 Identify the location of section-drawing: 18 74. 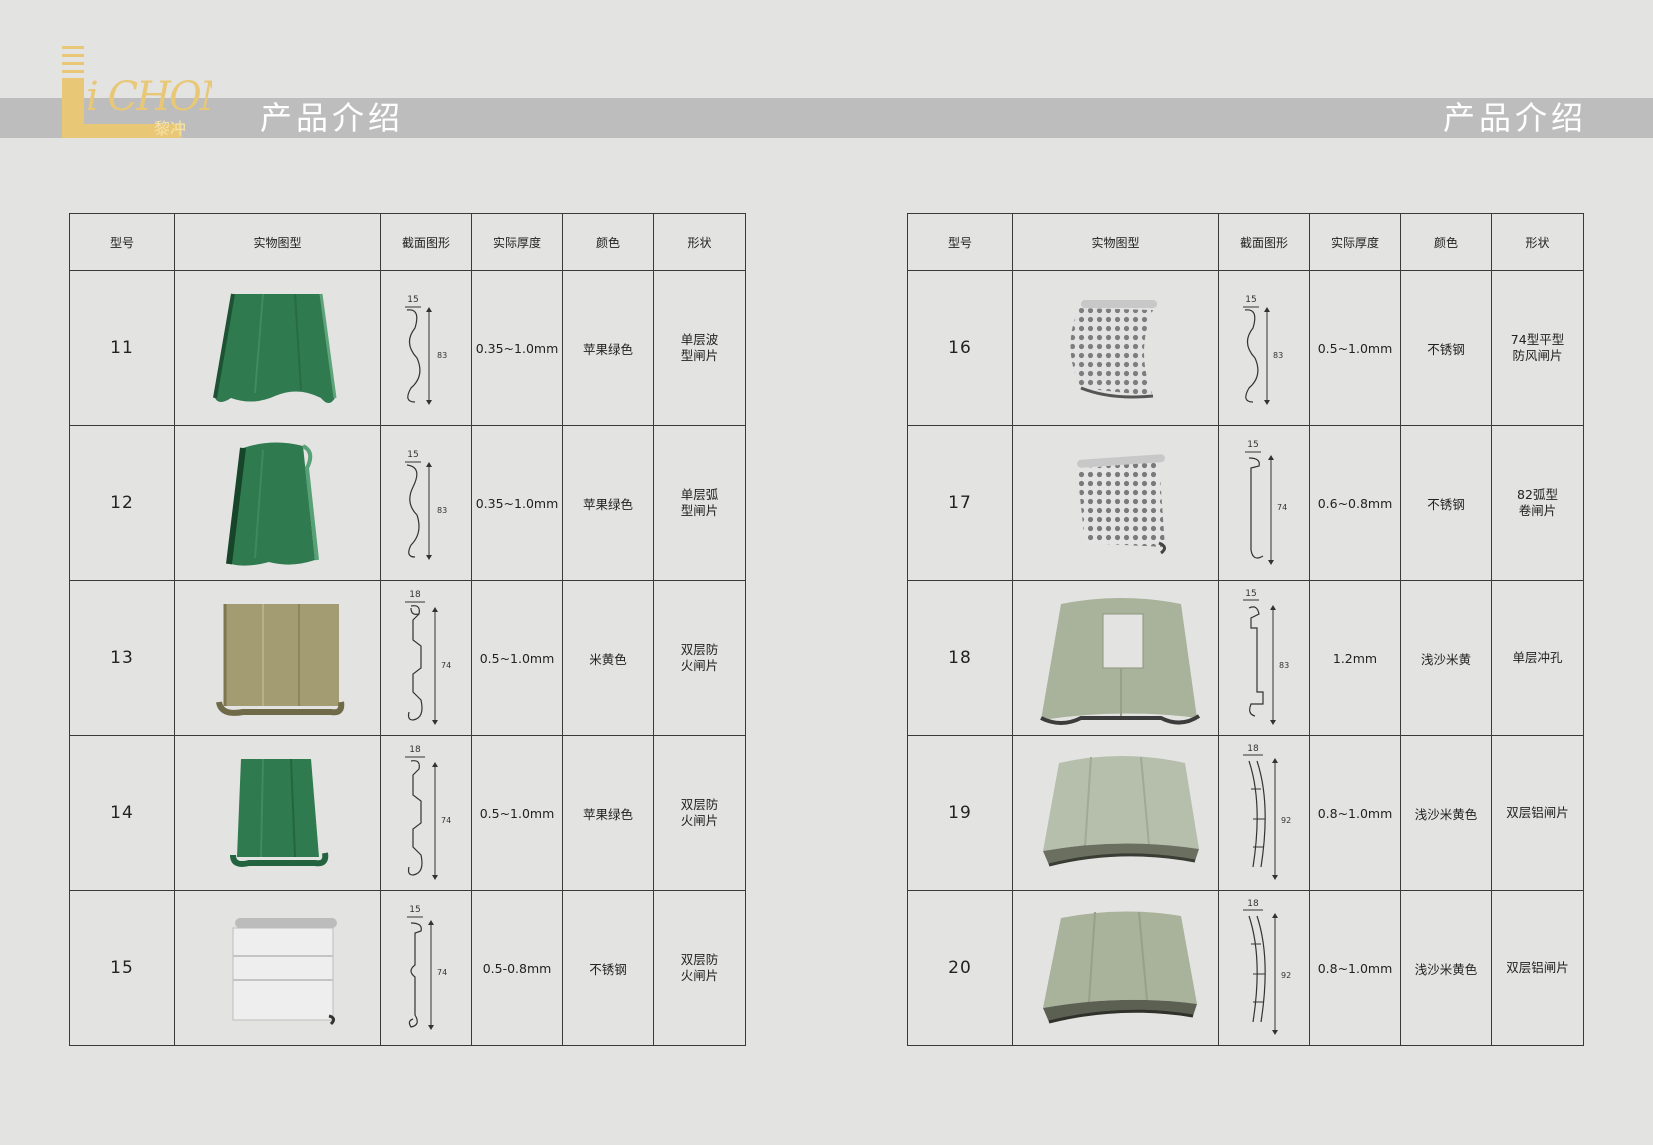
(426, 658).